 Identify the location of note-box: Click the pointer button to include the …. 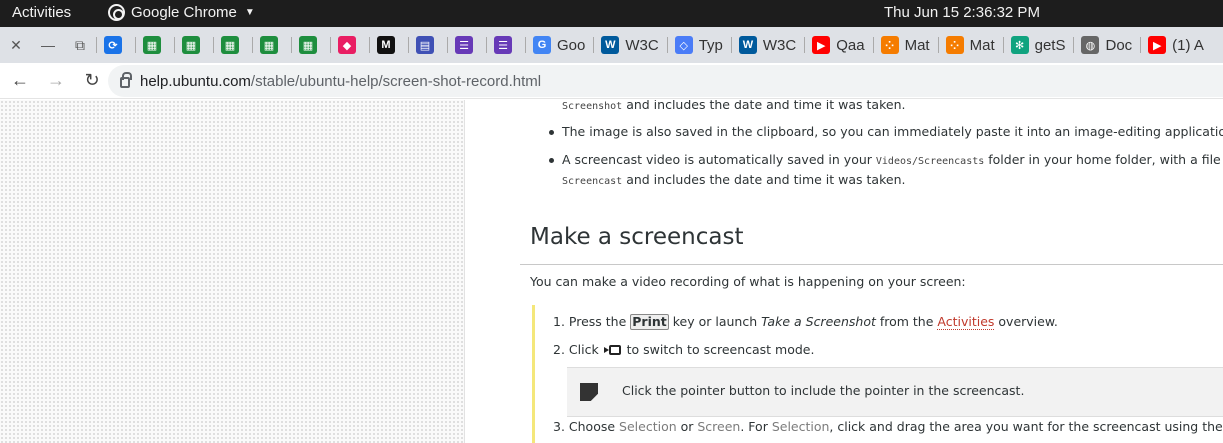
(895, 392).